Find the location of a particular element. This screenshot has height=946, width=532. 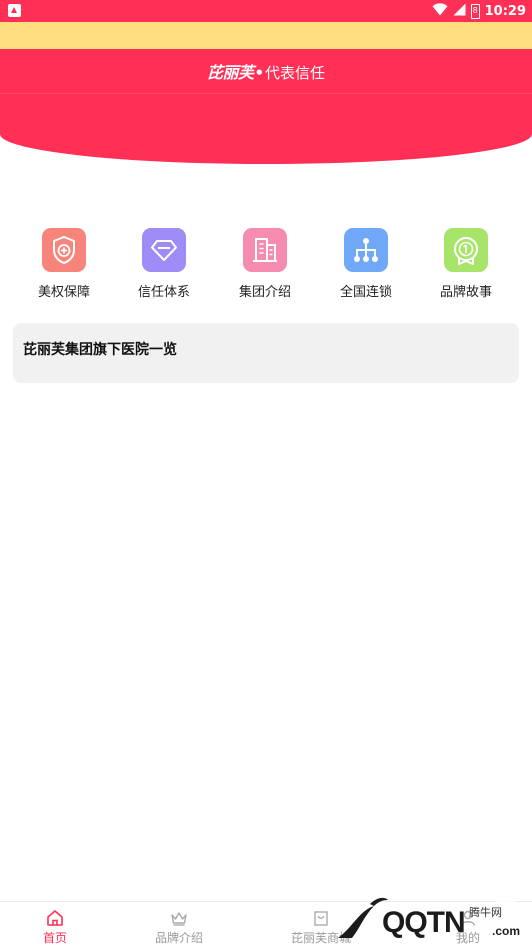

menu-item-brand-story: 品牌故事 is located at coordinates (466, 264).